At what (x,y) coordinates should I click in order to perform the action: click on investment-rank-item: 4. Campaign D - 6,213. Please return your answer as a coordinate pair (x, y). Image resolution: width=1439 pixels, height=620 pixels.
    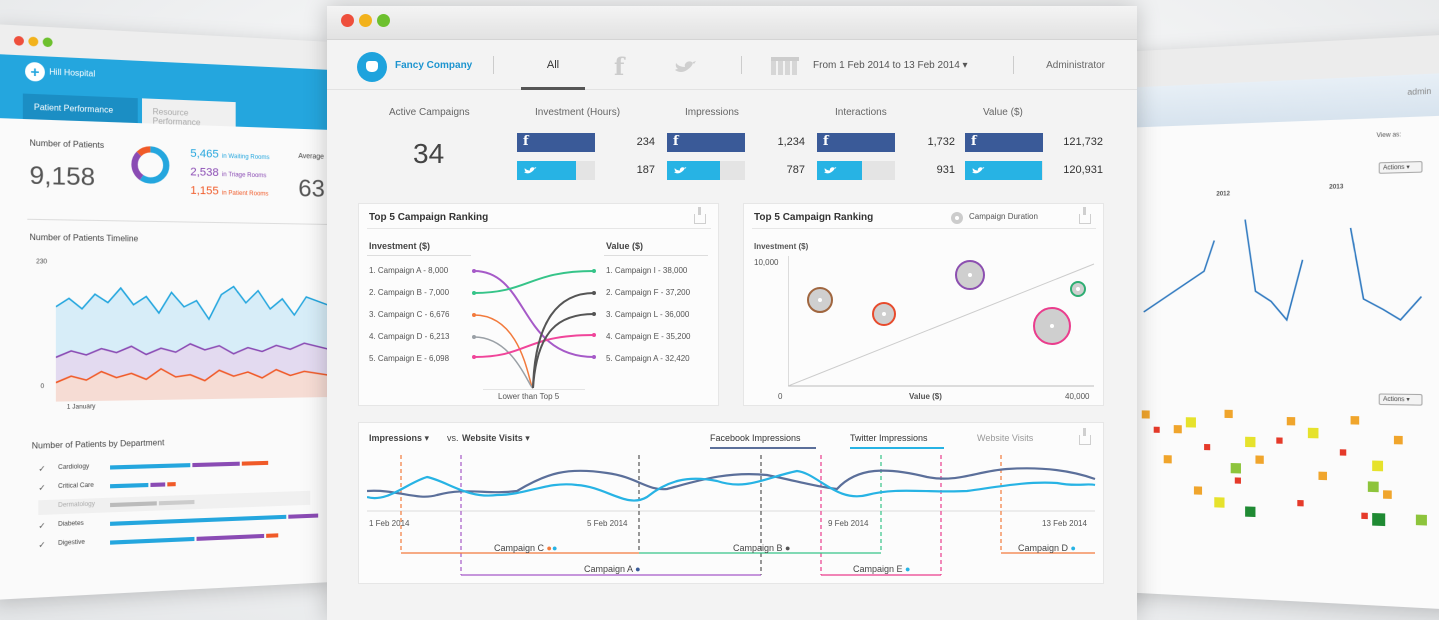
    Looking at the image, I should click on (409, 336).